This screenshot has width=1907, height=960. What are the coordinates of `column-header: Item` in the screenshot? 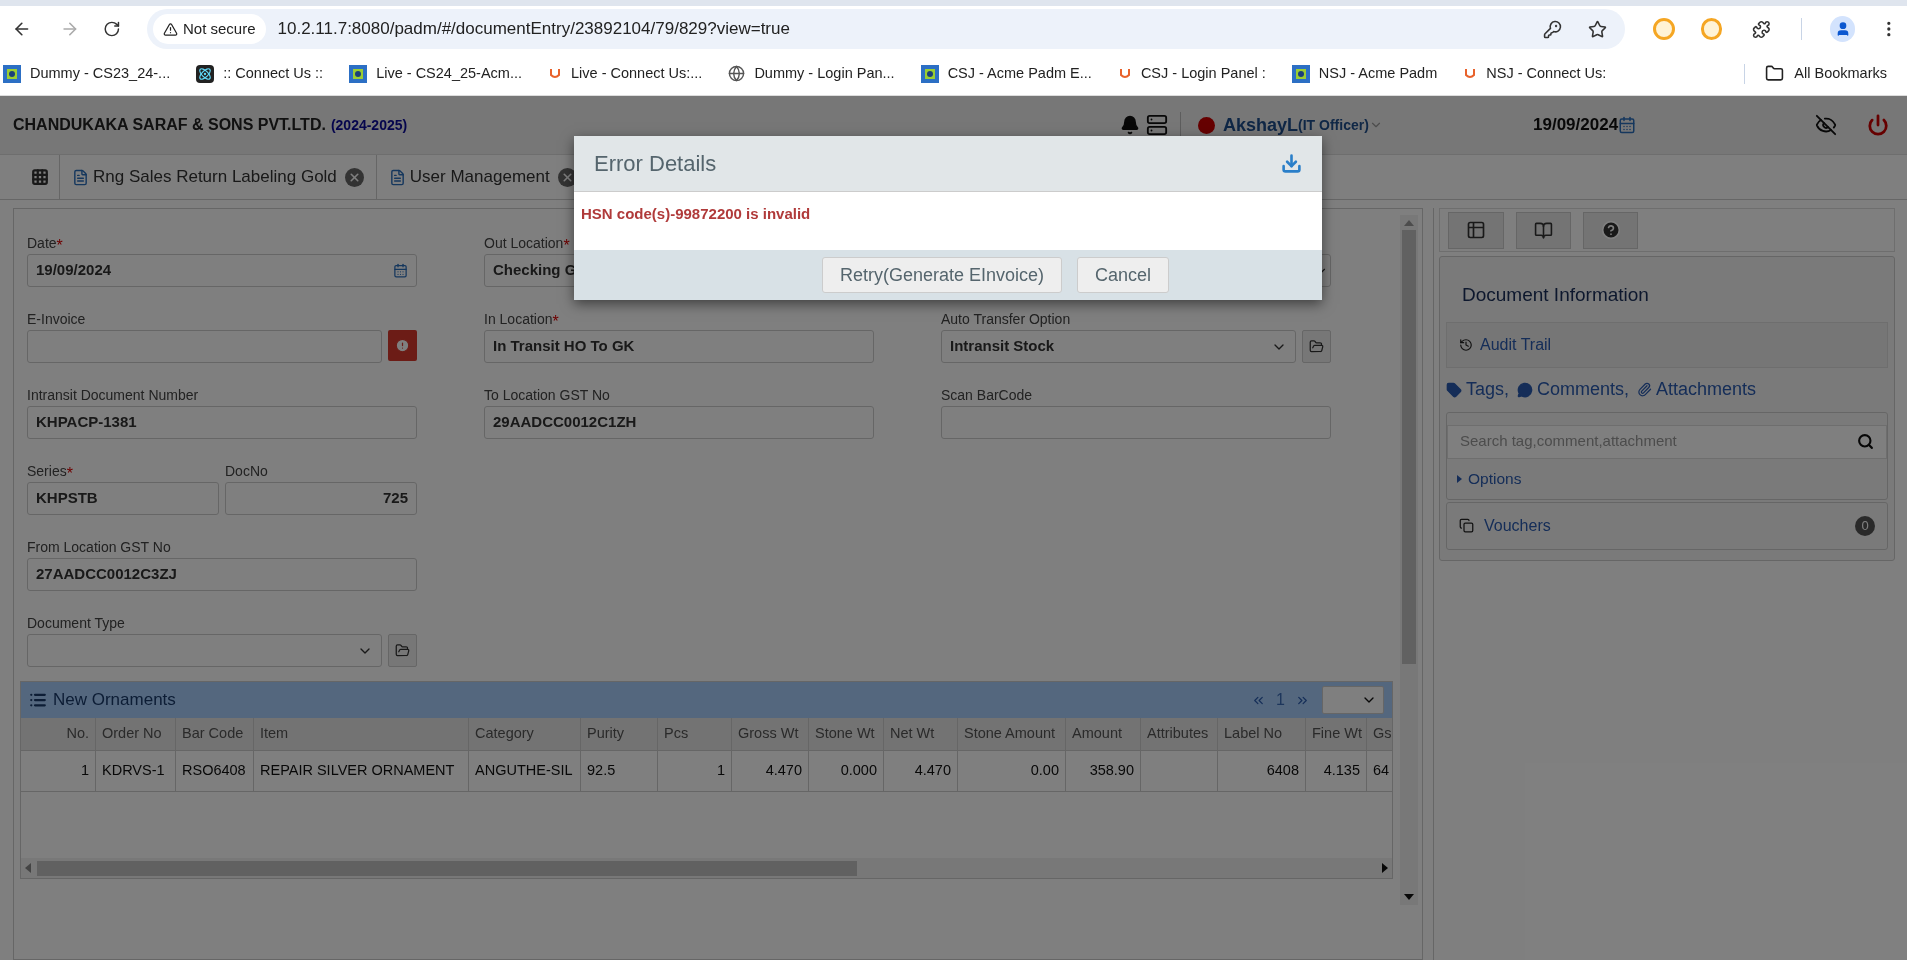 It's located at (361, 734).